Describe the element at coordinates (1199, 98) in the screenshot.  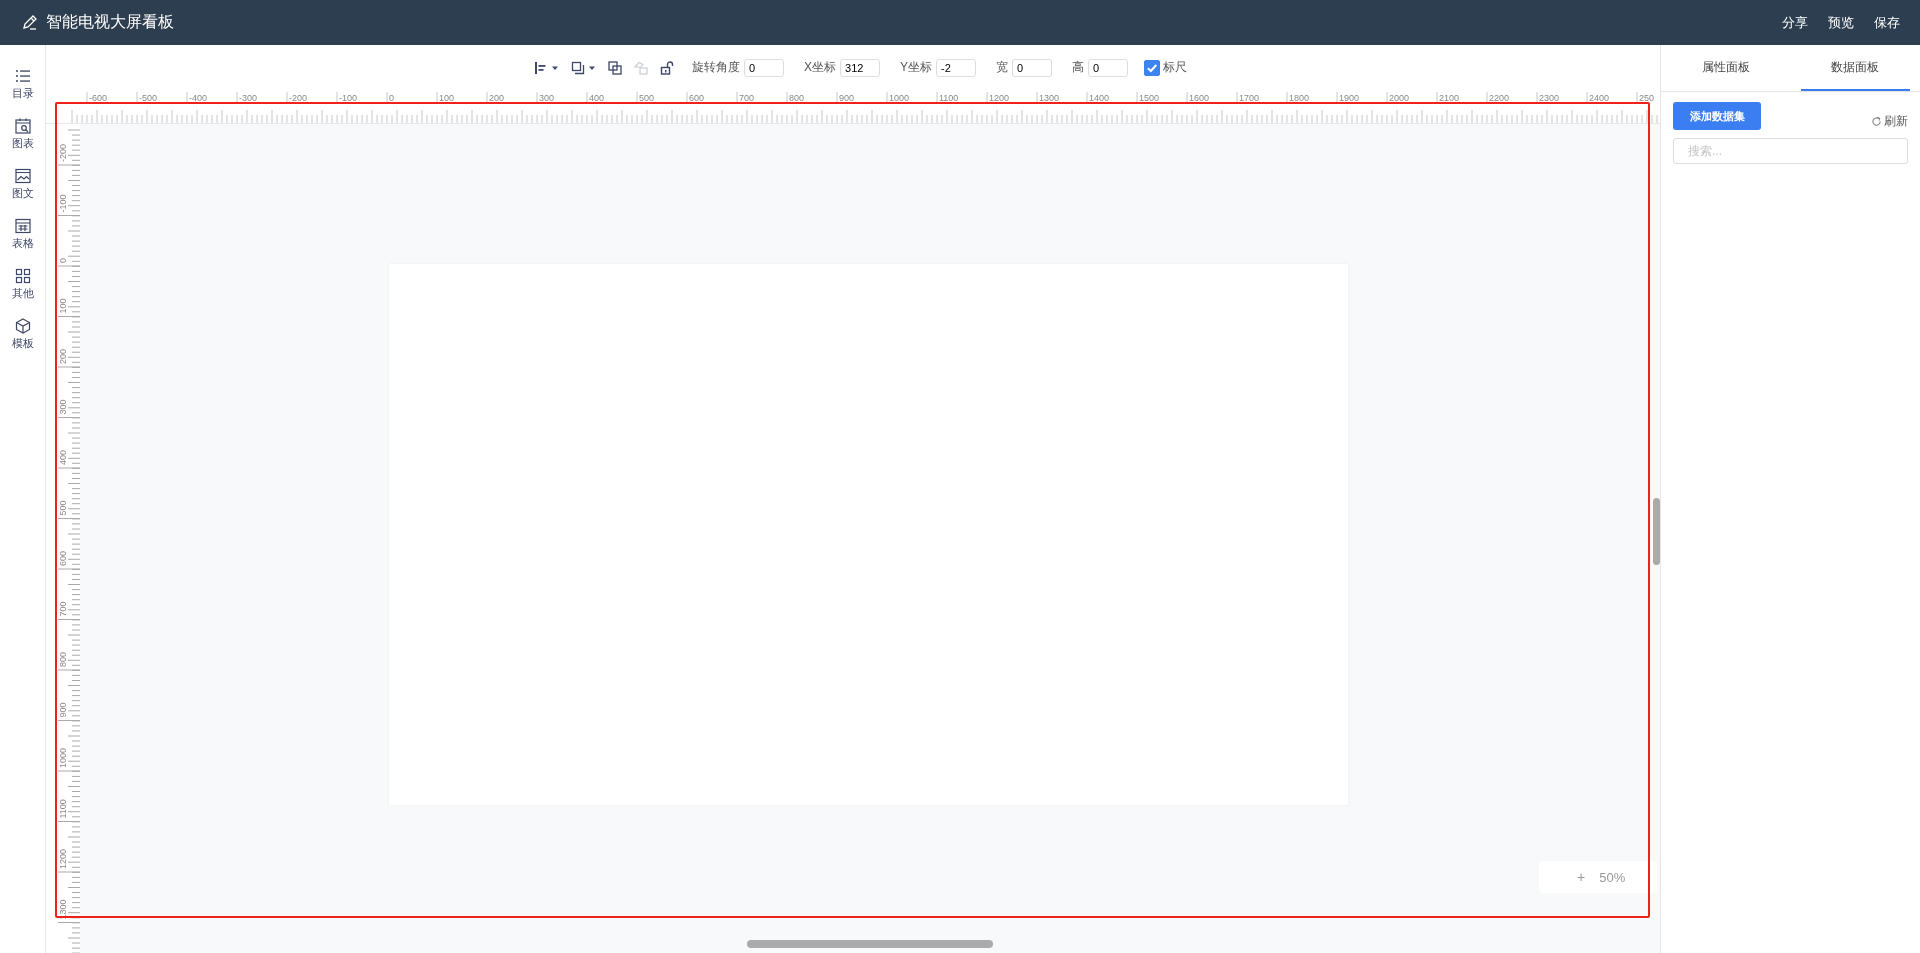
I see `ruler-label: 1600` at that location.